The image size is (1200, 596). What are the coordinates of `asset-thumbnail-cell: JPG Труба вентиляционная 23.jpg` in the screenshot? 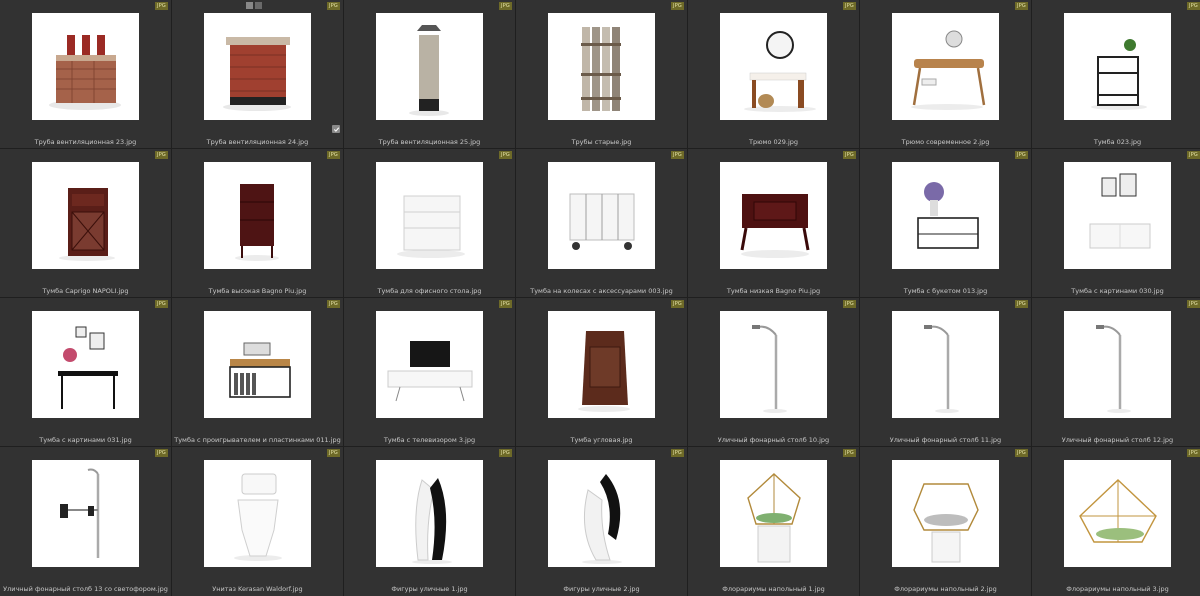 It's located at (85, 74).